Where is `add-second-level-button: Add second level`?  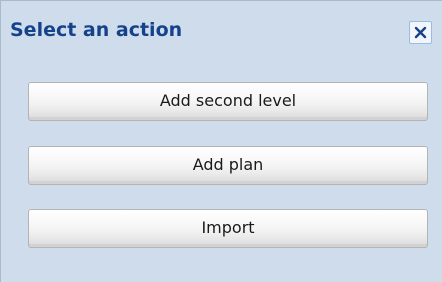 add-second-level-button: Add second level is located at coordinates (228, 101).